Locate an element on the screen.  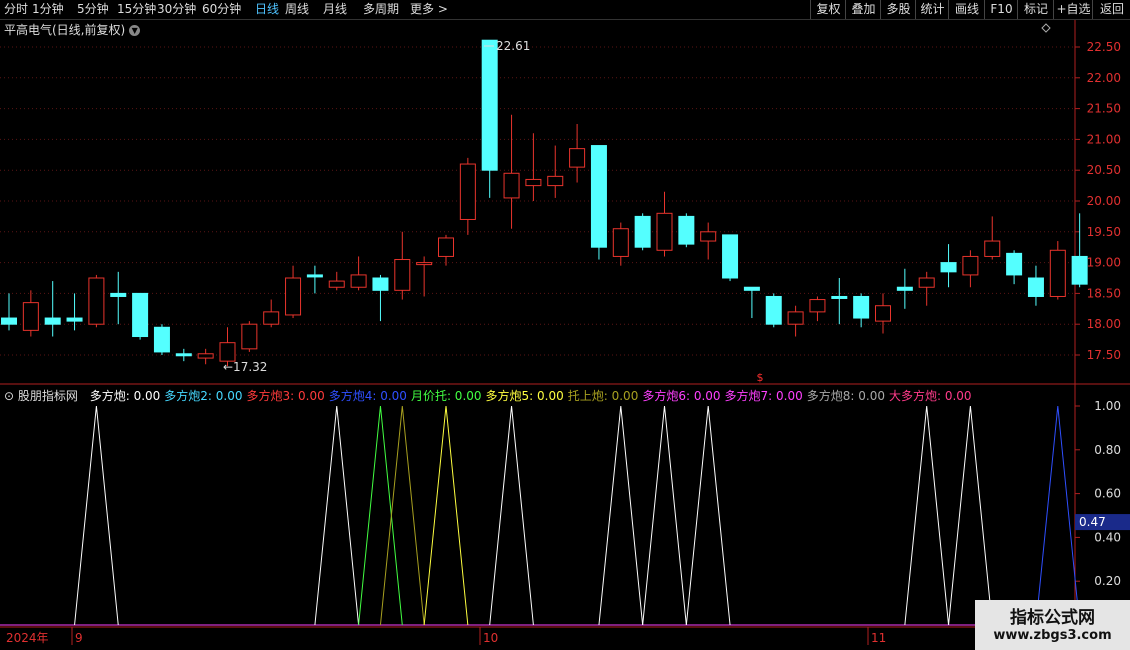
current-value-label: 0.47 is located at coordinates (1092, 522).